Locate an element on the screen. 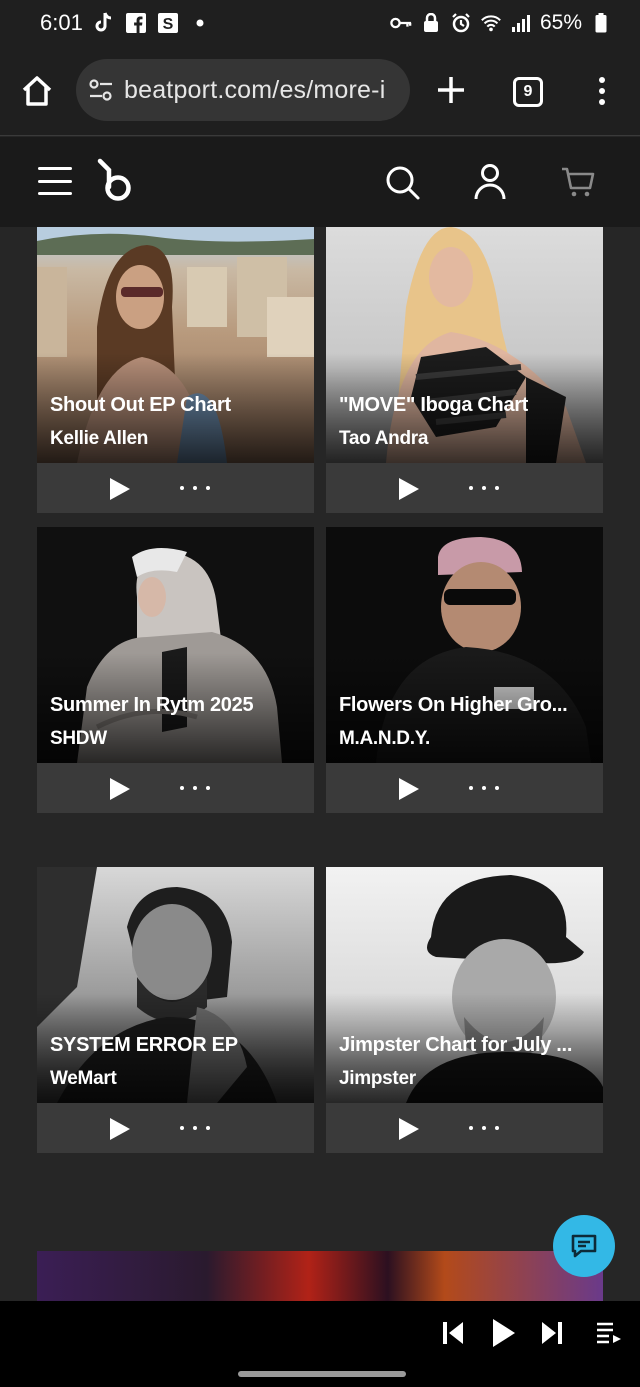 The image size is (640, 1387). tiktok-icon is located at coordinates (104, 23).